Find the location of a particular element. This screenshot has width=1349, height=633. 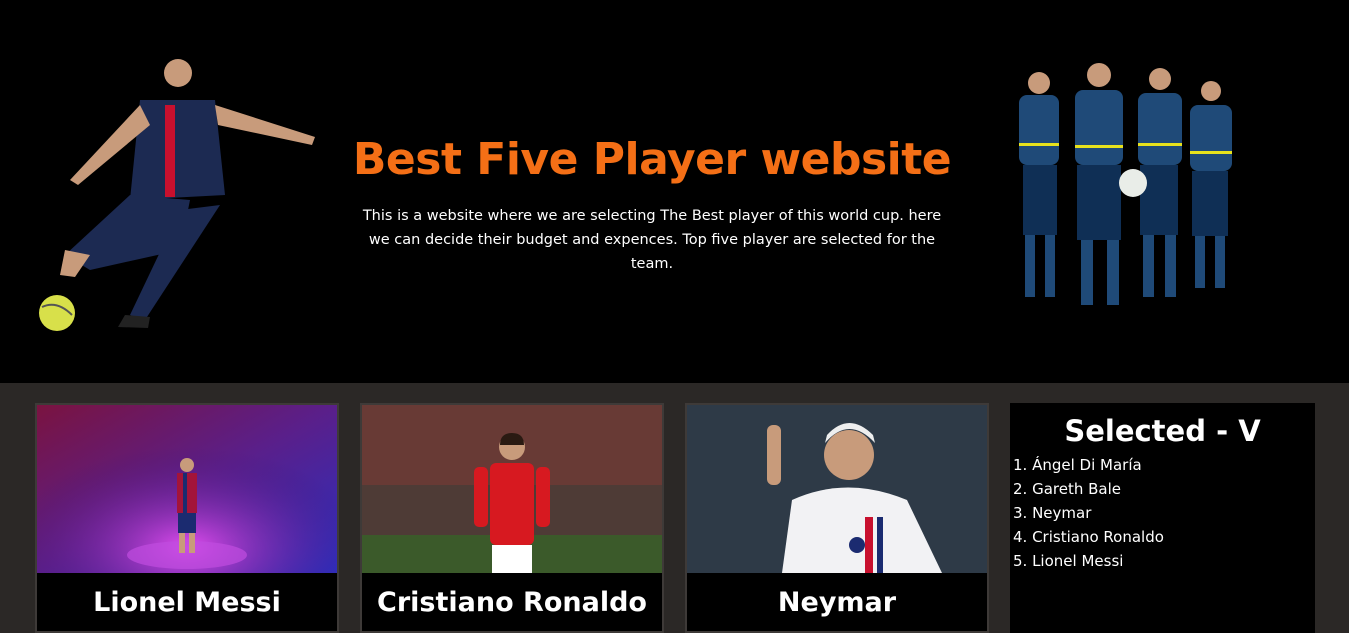

neymar-photo is located at coordinates (837, 489).